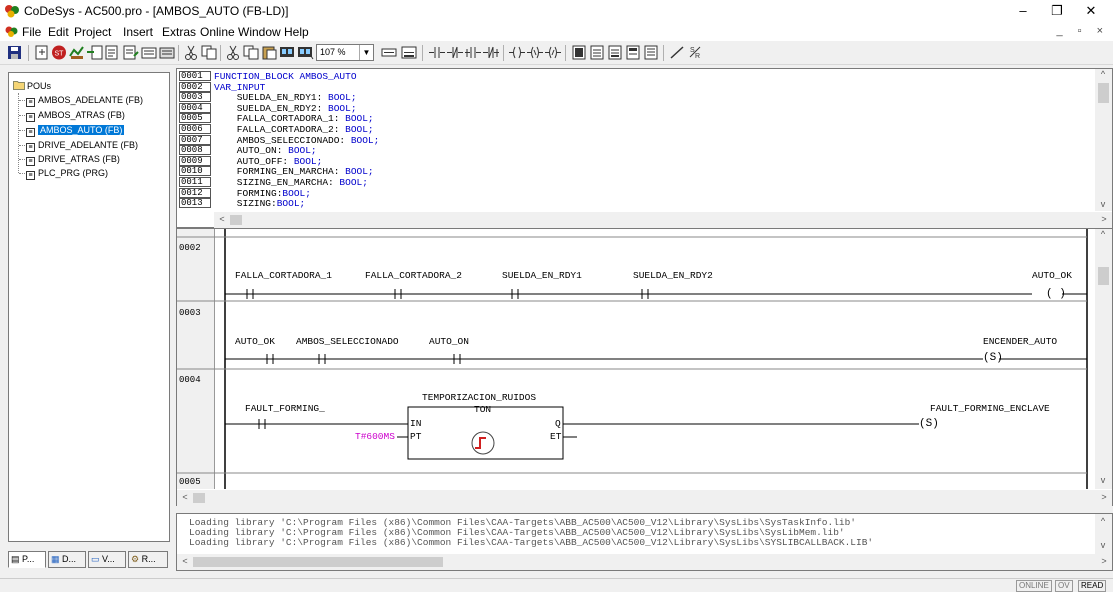 The height and width of the screenshot is (592, 1113). I want to click on declaration-vertical-scrollbar: ^ v, so click(1103, 140).